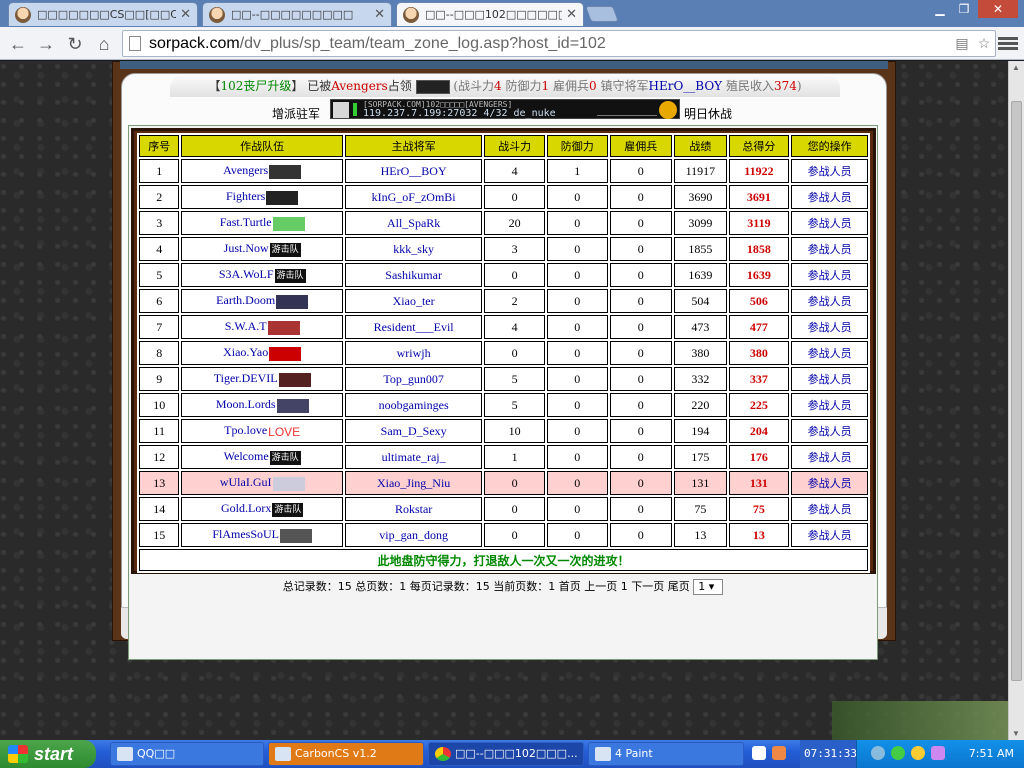 This screenshot has height=768, width=1024. I want to click on cell-team: Tpo.loveLOVE, so click(262, 431).